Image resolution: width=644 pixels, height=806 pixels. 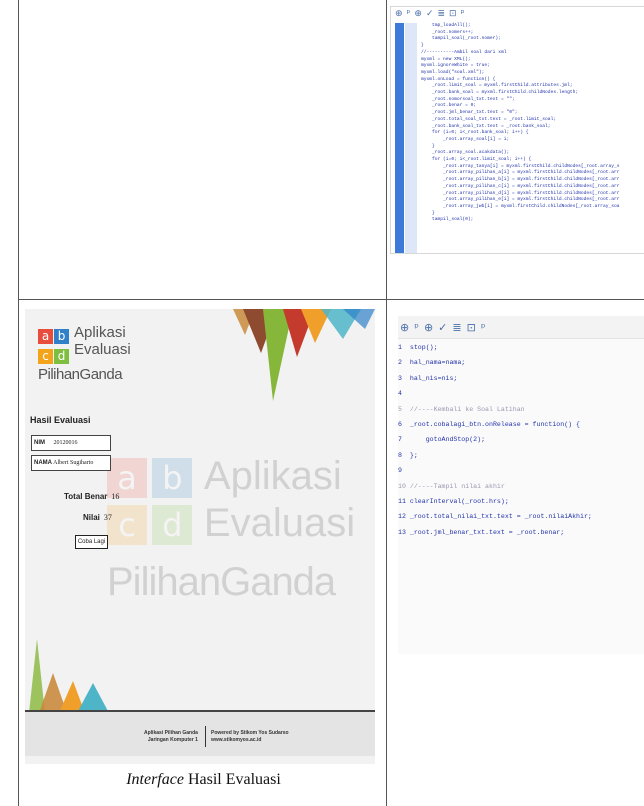 What do you see at coordinates (400, 471) in the screenshot?
I see `code-line: 9` at bounding box center [400, 471].